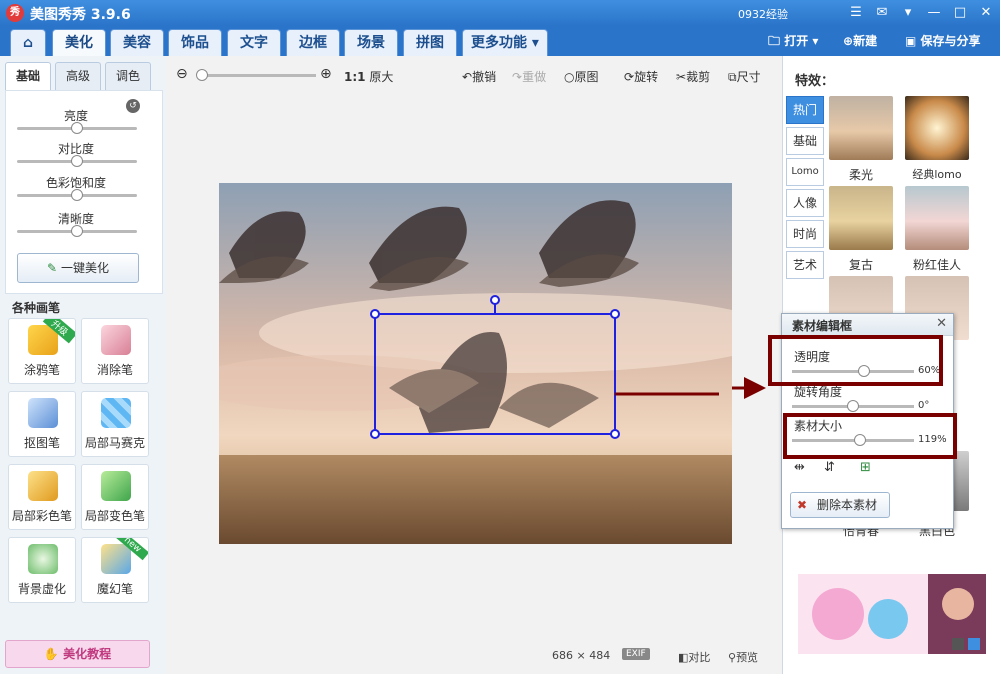  I want to click on maximize-icon: □, so click(960, 13).